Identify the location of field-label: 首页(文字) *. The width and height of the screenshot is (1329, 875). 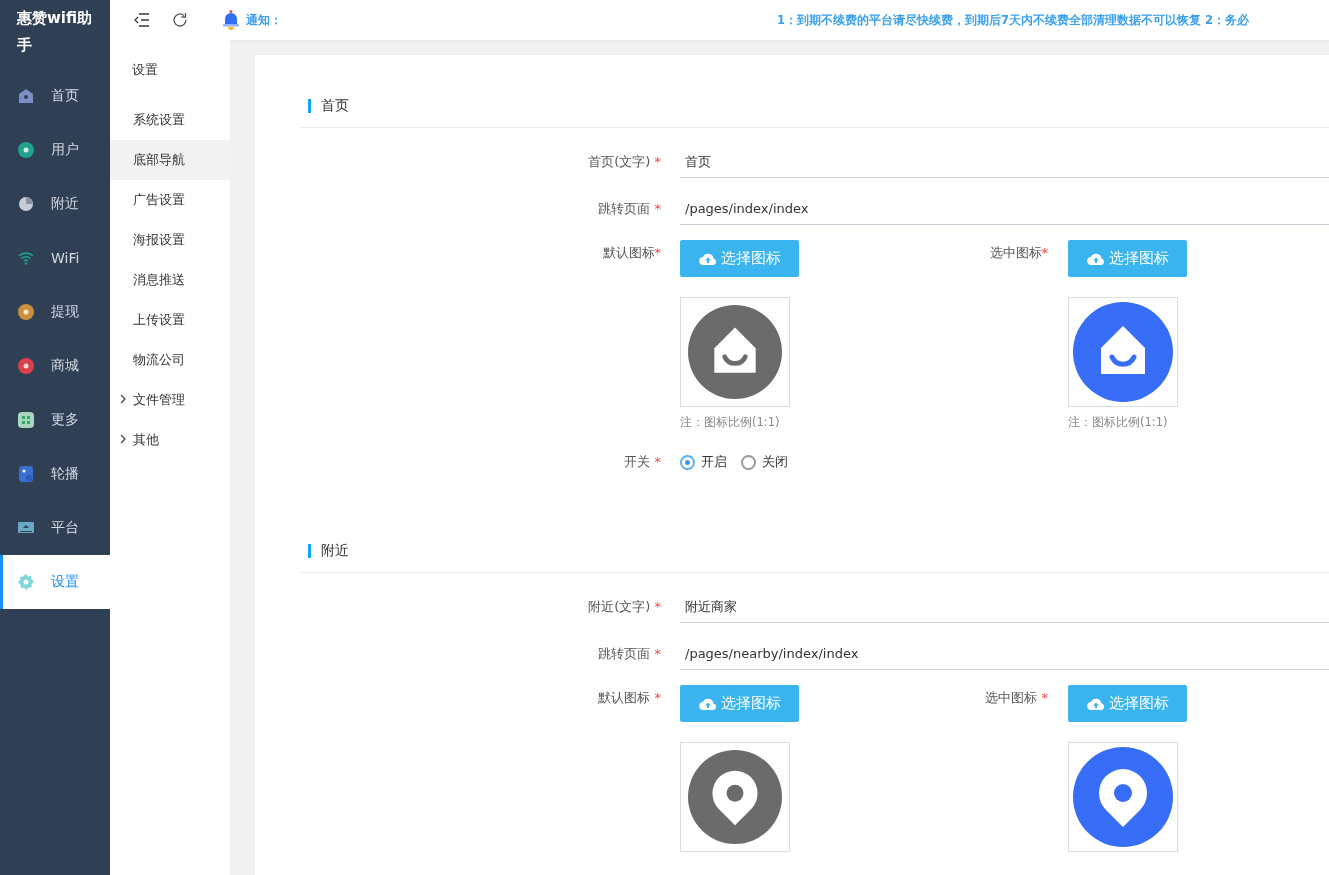
(624, 162).